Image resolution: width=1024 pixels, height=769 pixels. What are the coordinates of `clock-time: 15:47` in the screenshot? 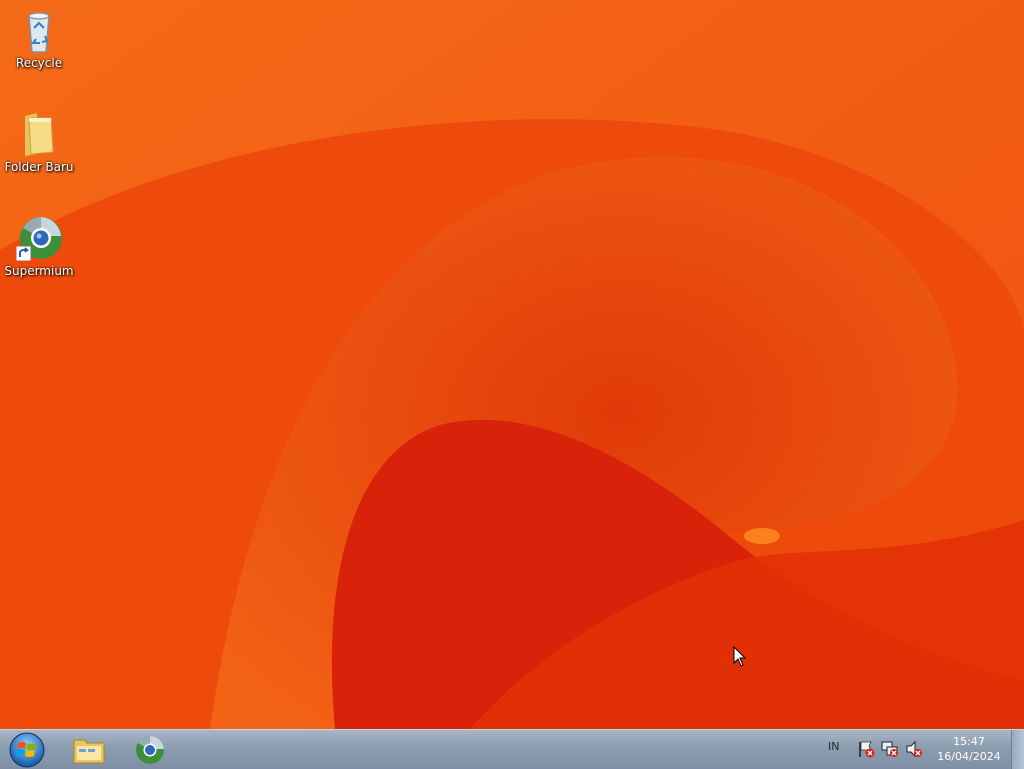 It's located at (969, 741).